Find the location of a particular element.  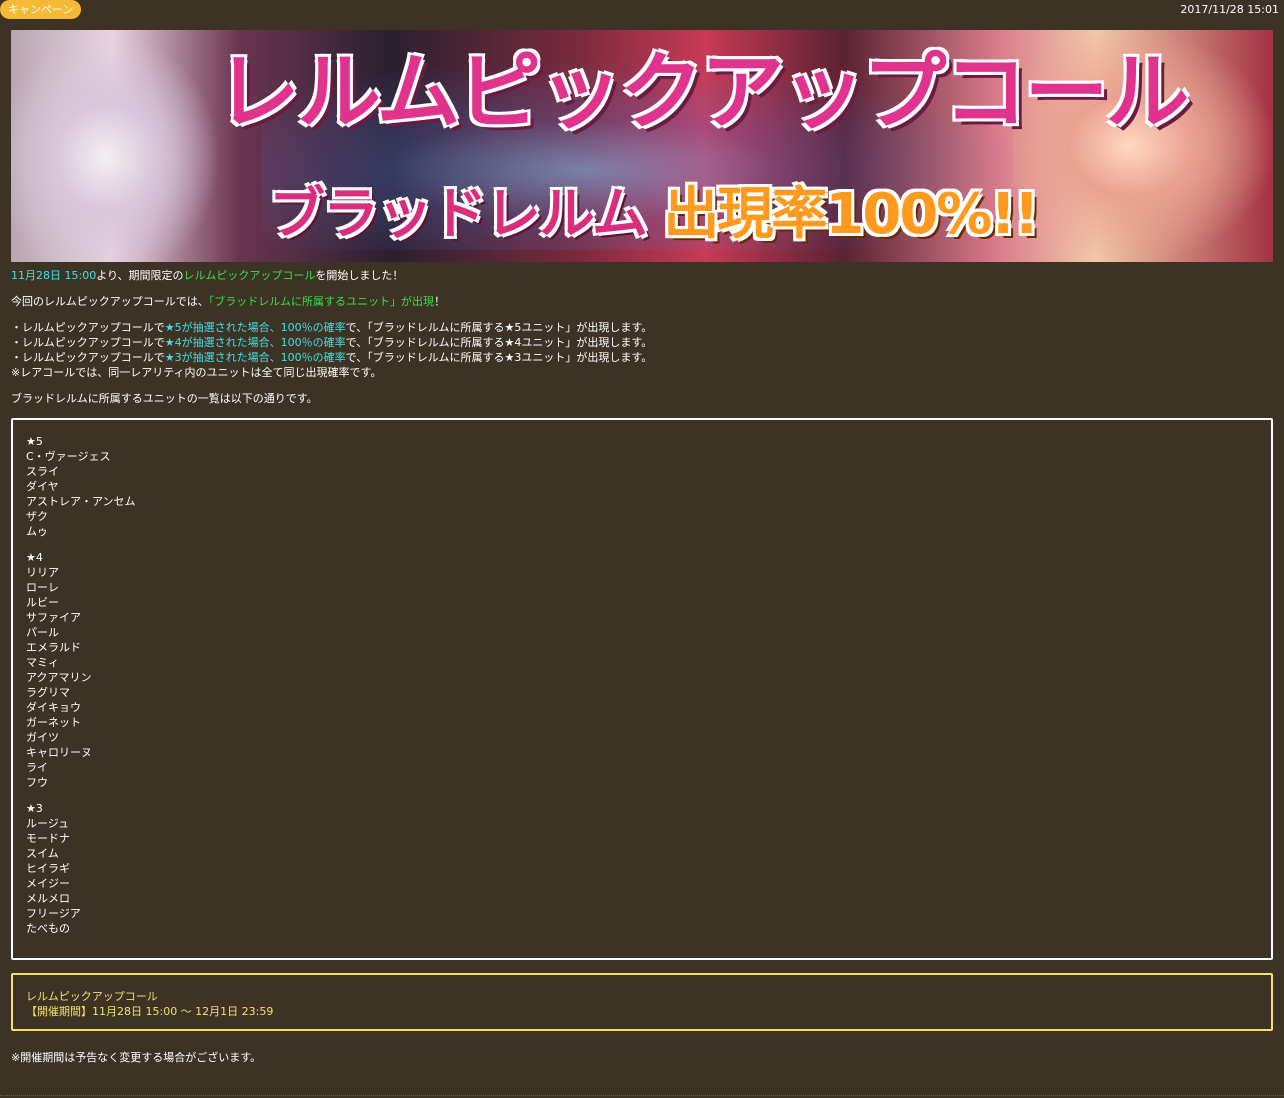

unit-name: ヒイラギ is located at coordinates (48, 868).